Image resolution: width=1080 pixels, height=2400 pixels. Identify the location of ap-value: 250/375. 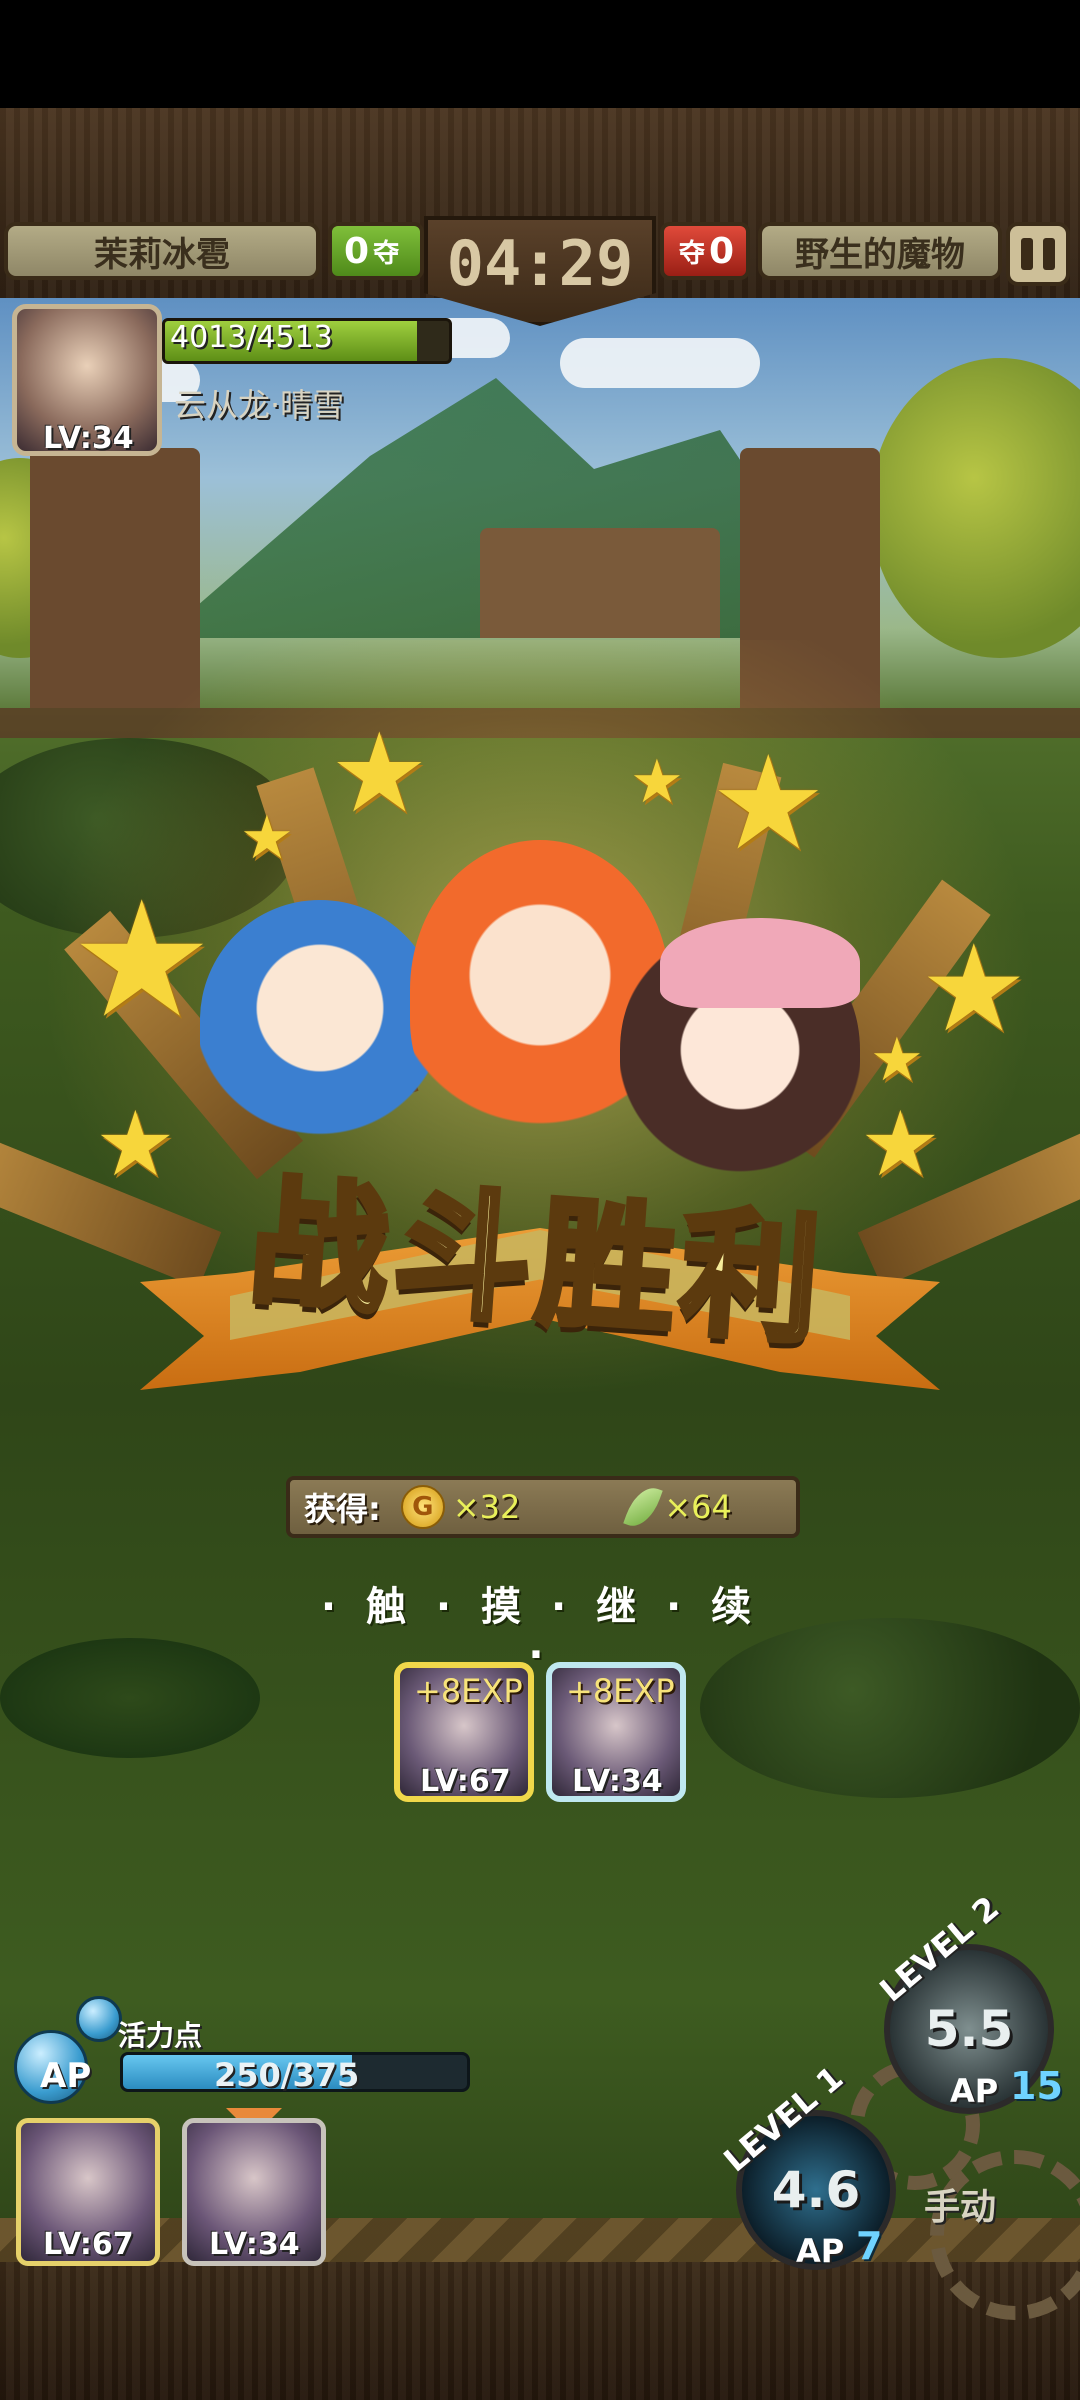
(287, 2075).